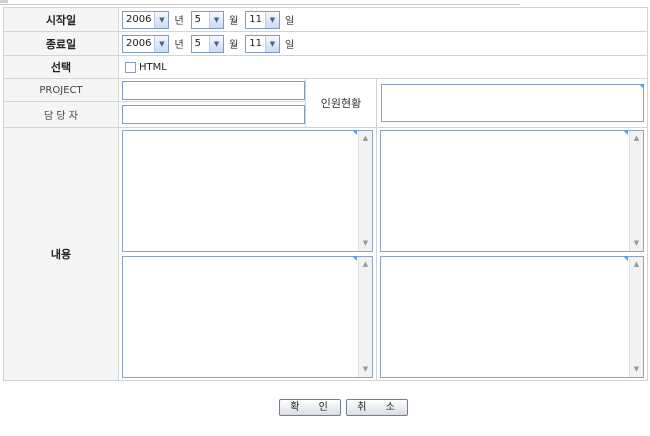 The height and width of the screenshot is (436, 650). I want to click on content-textarea-4: ▲ ▼, so click(512, 317).